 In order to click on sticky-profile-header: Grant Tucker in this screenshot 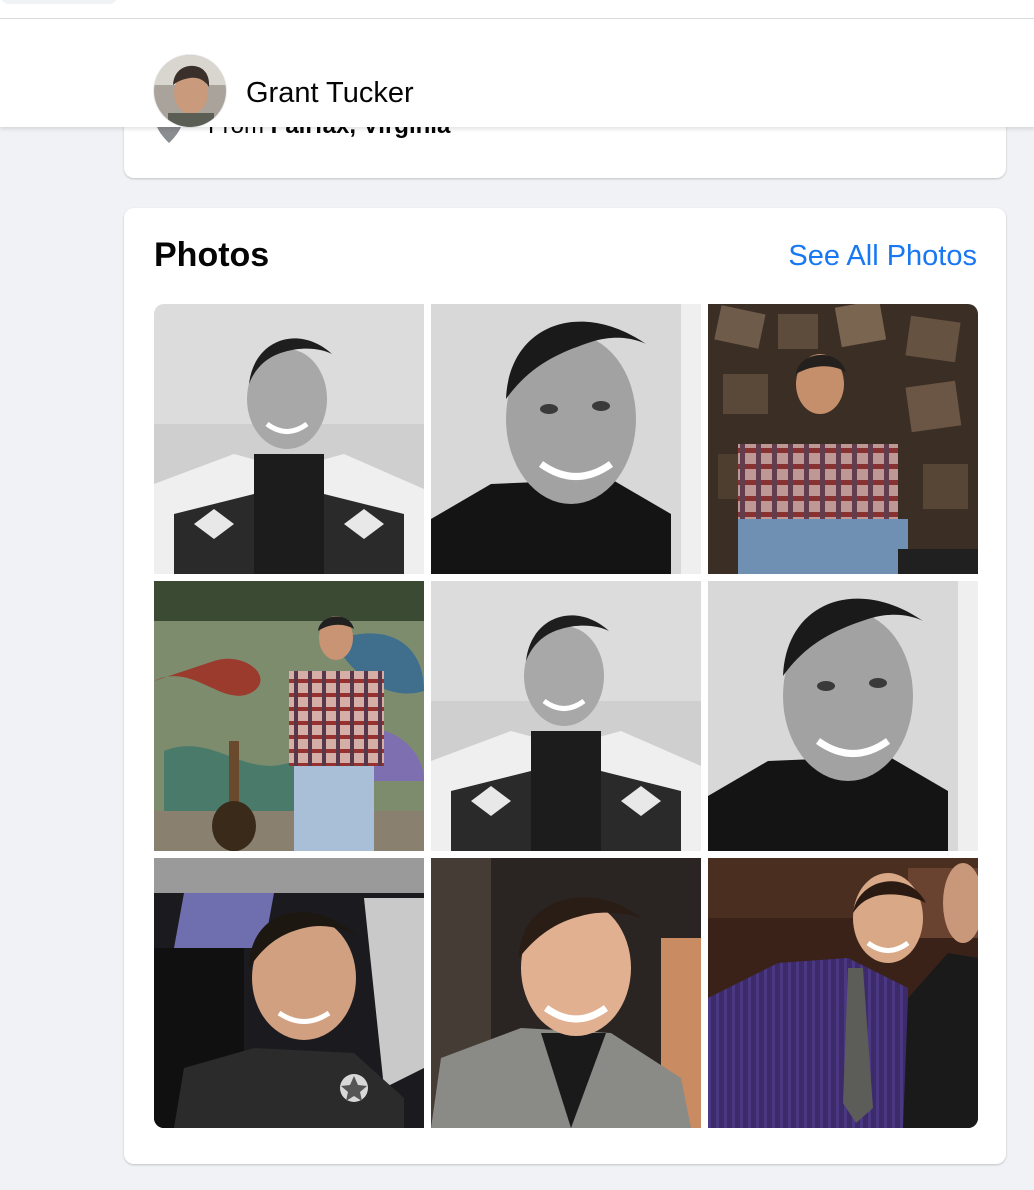, I will do `click(517, 73)`.